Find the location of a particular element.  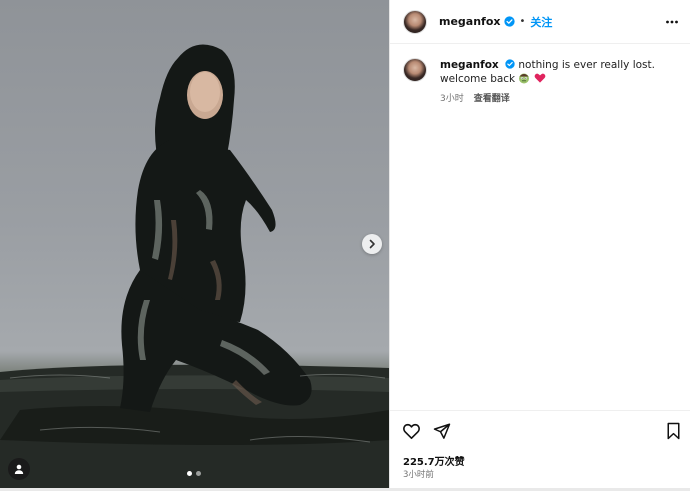

user-tags-button is located at coordinates (19, 469).